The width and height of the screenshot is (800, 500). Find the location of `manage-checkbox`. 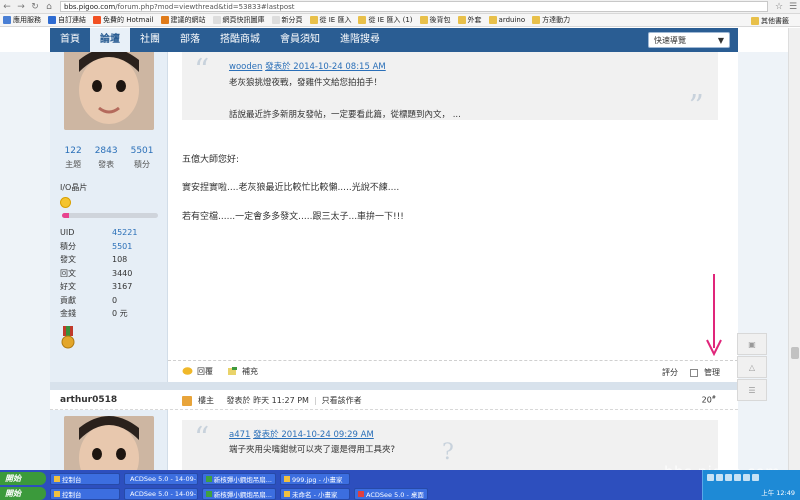

manage-checkbox is located at coordinates (694, 372).